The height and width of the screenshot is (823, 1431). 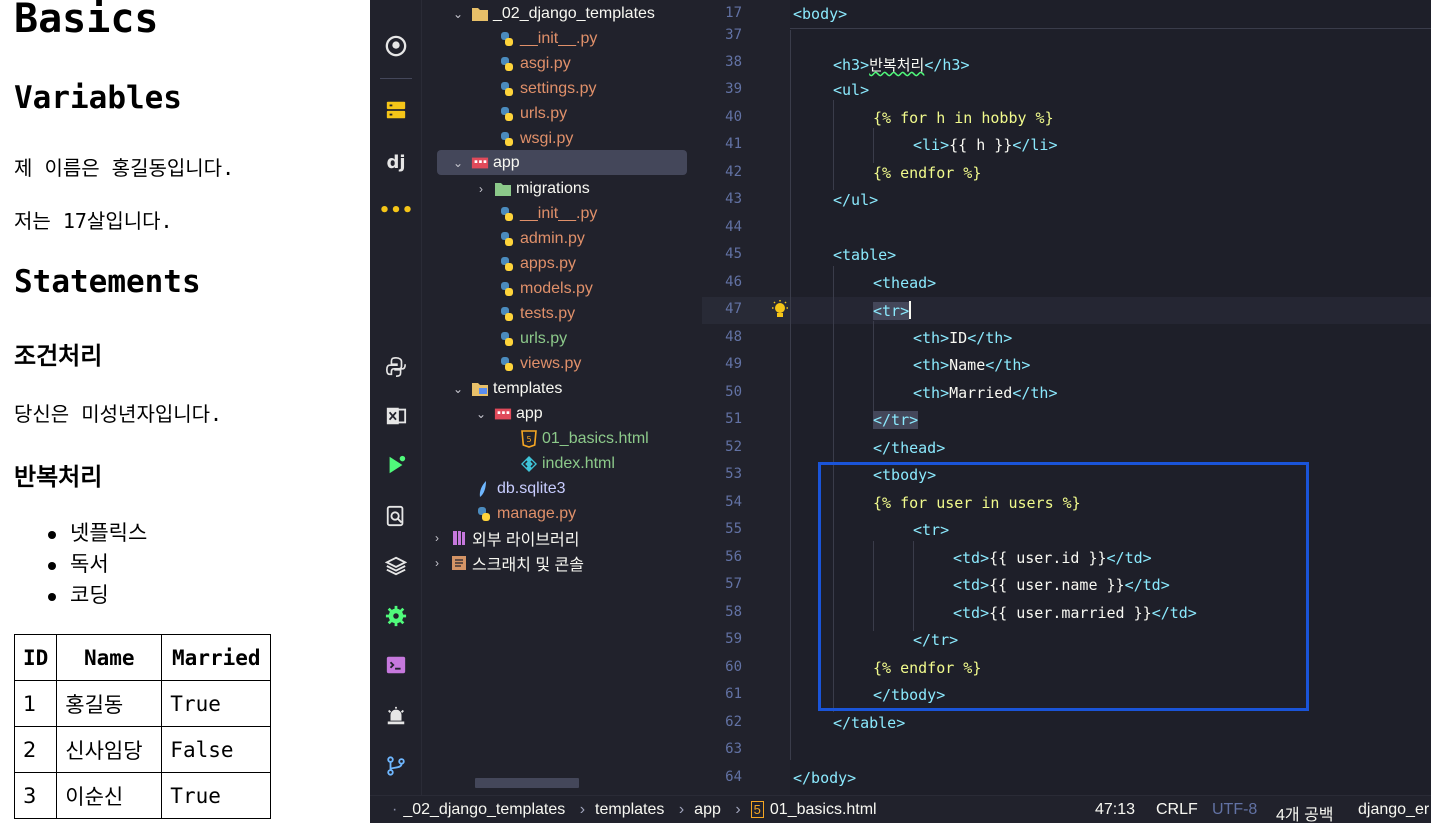 I want to click on layers-icon, so click(x=396, y=566).